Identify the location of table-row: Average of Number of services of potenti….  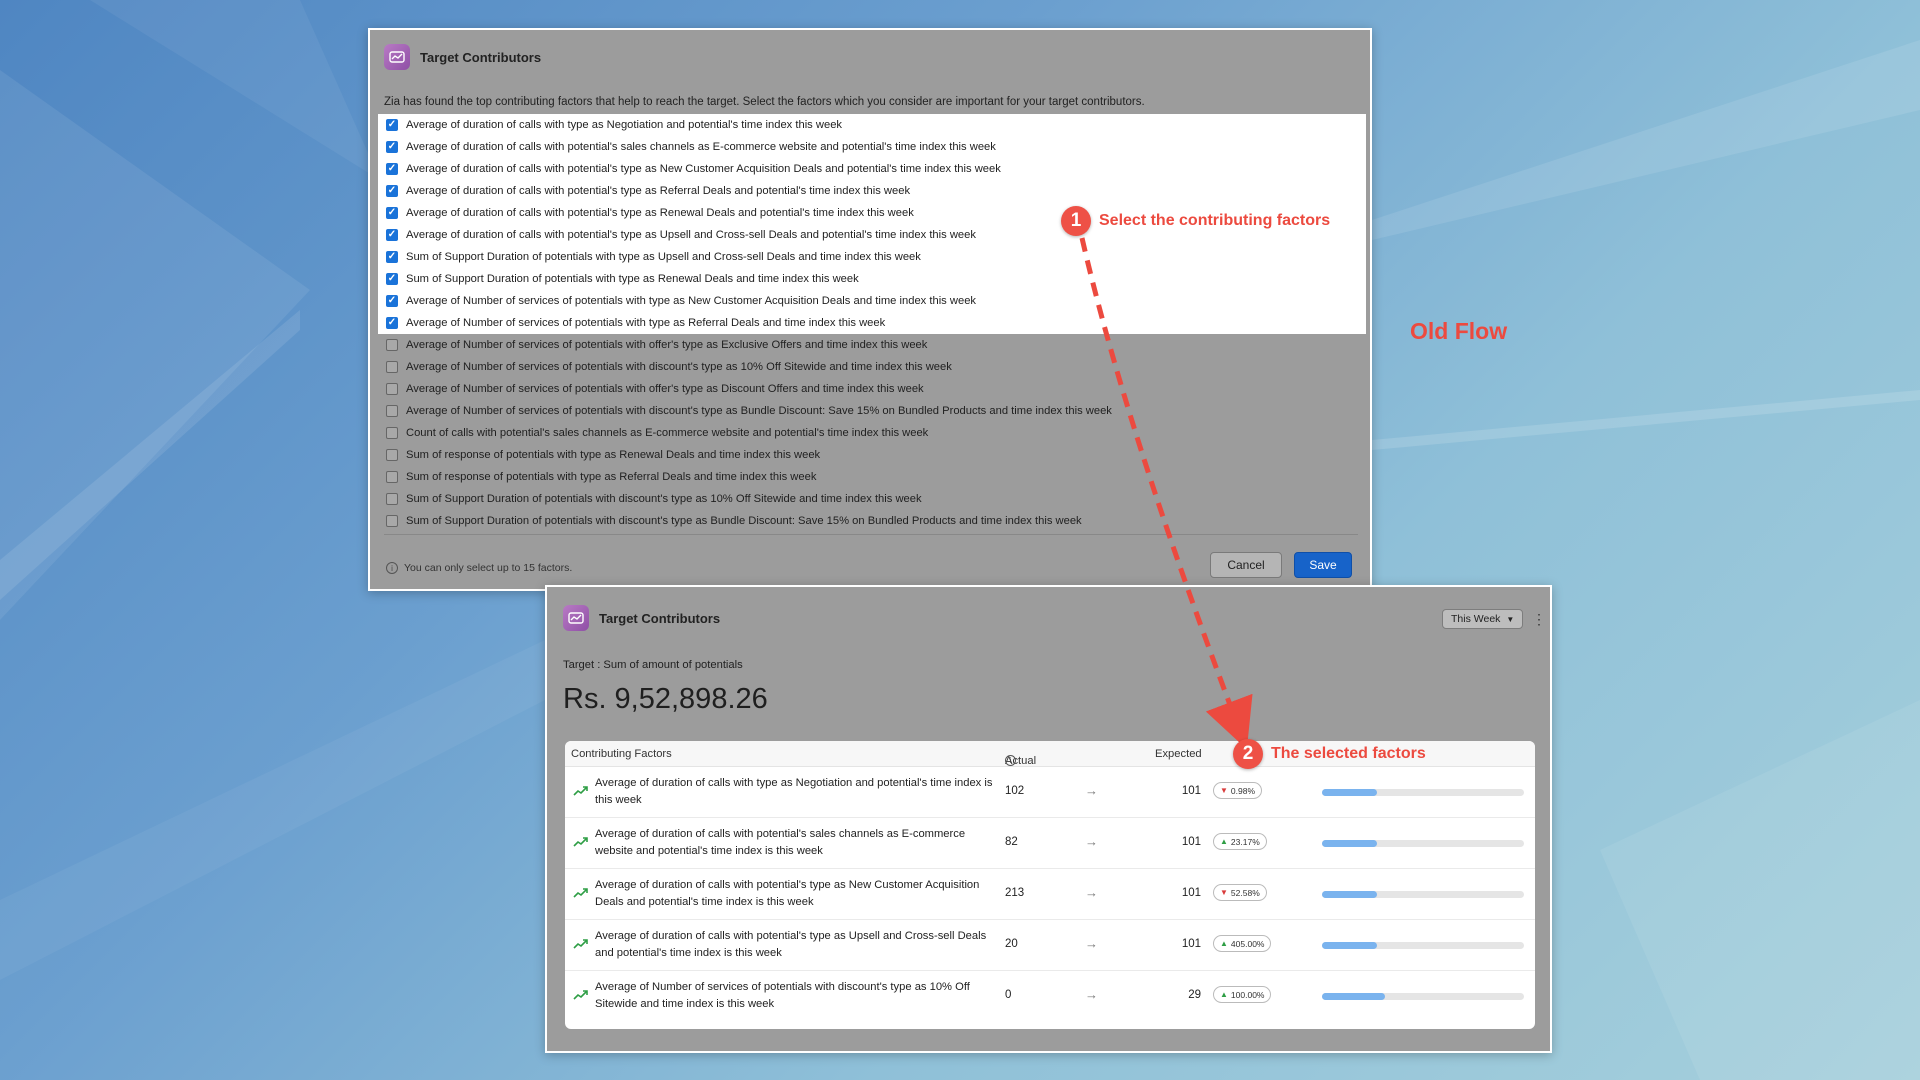
(1050, 996).